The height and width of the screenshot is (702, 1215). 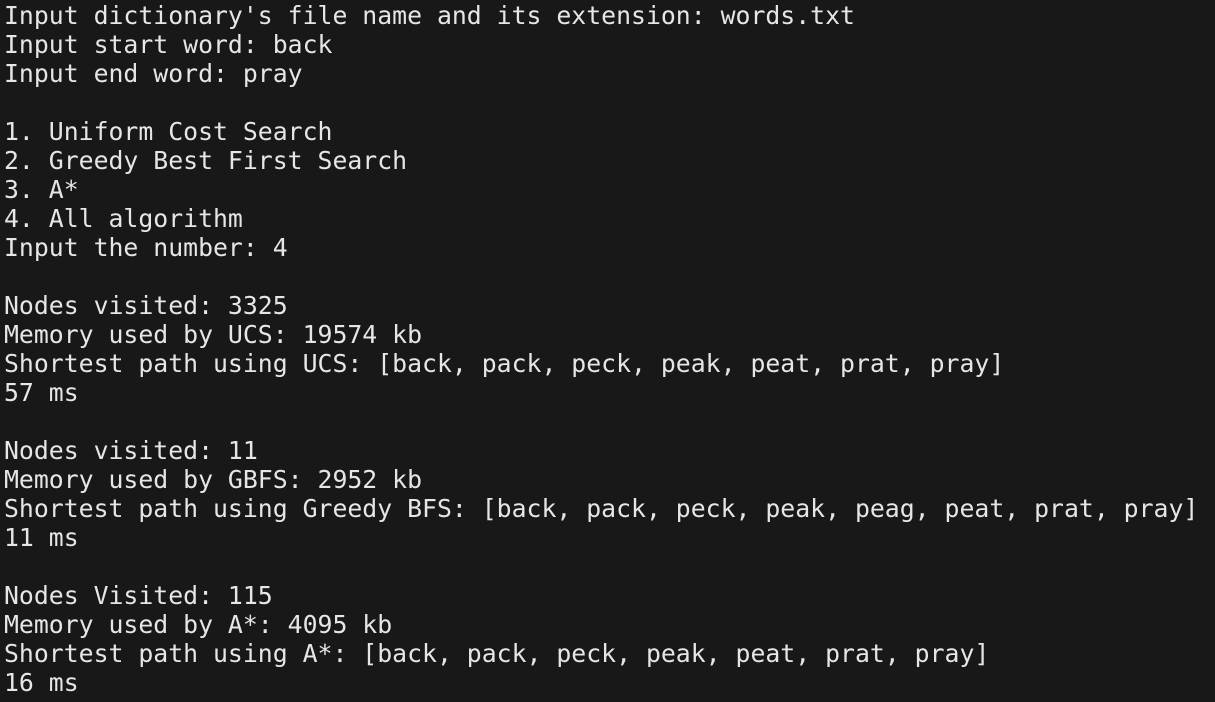 I want to click on astar-memory-used: Memory used by A*: 4095 kb, so click(x=198, y=624).